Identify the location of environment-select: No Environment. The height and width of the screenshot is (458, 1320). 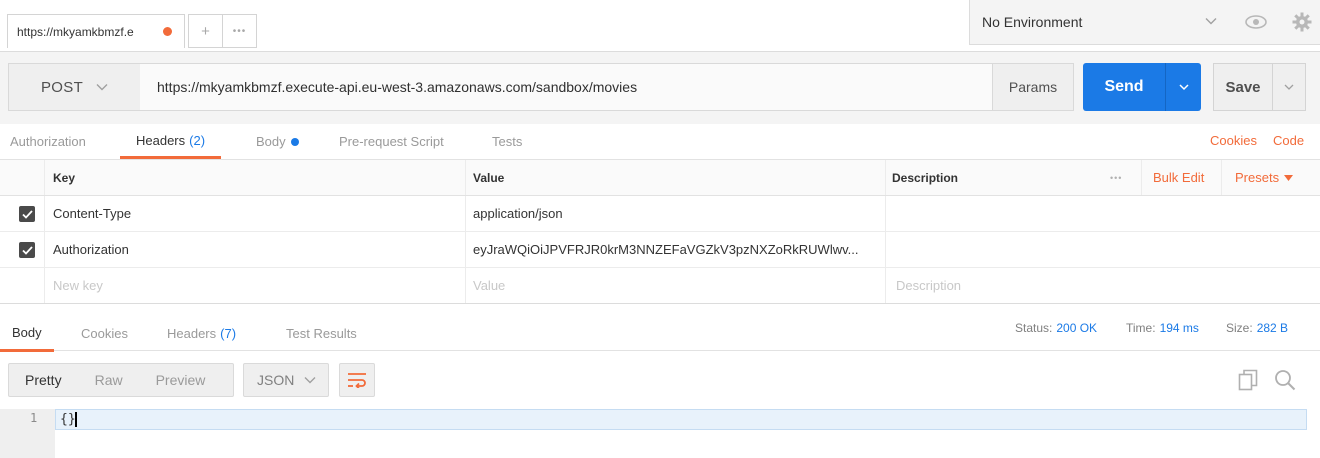
(1101, 22).